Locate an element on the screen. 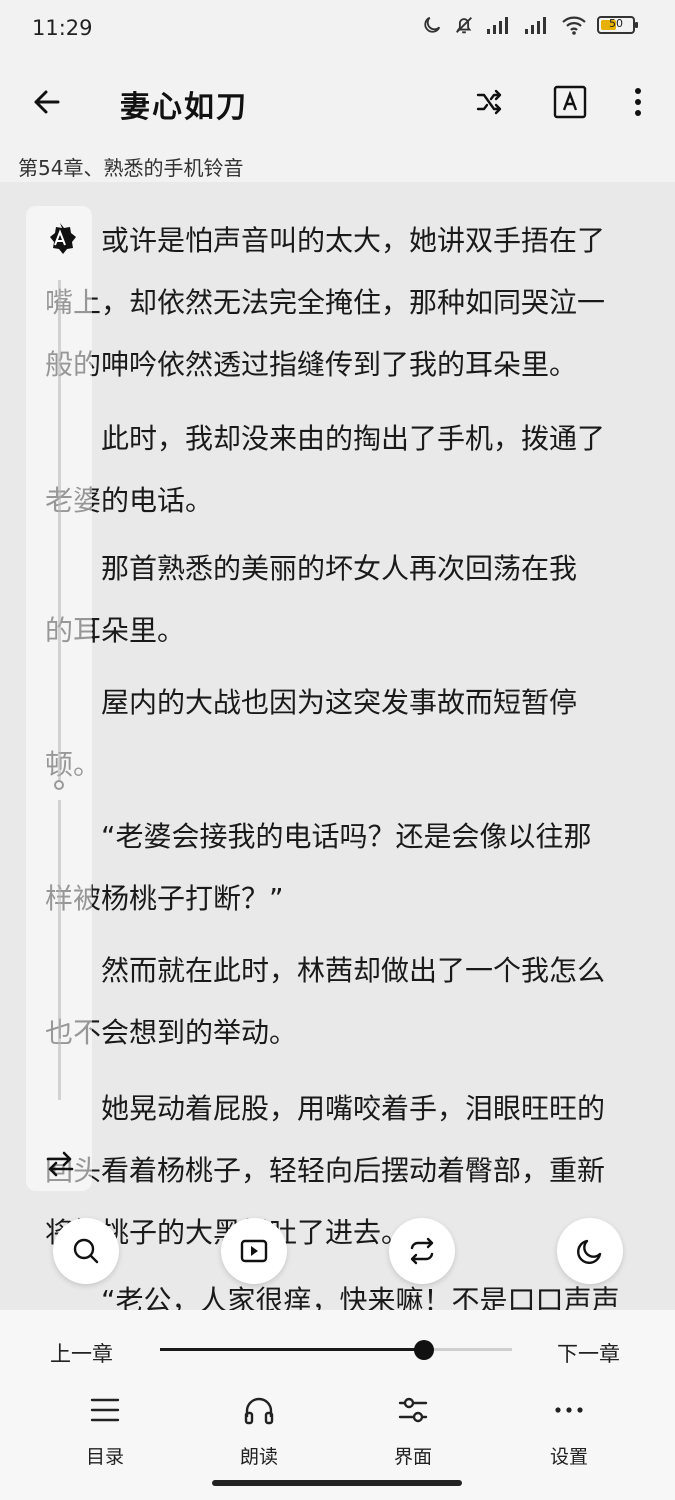 This screenshot has width=675, height=1500. paragraph: “老公，人家很痒，快来嘛！不是口口声声 is located at coordinates (340, 1291).